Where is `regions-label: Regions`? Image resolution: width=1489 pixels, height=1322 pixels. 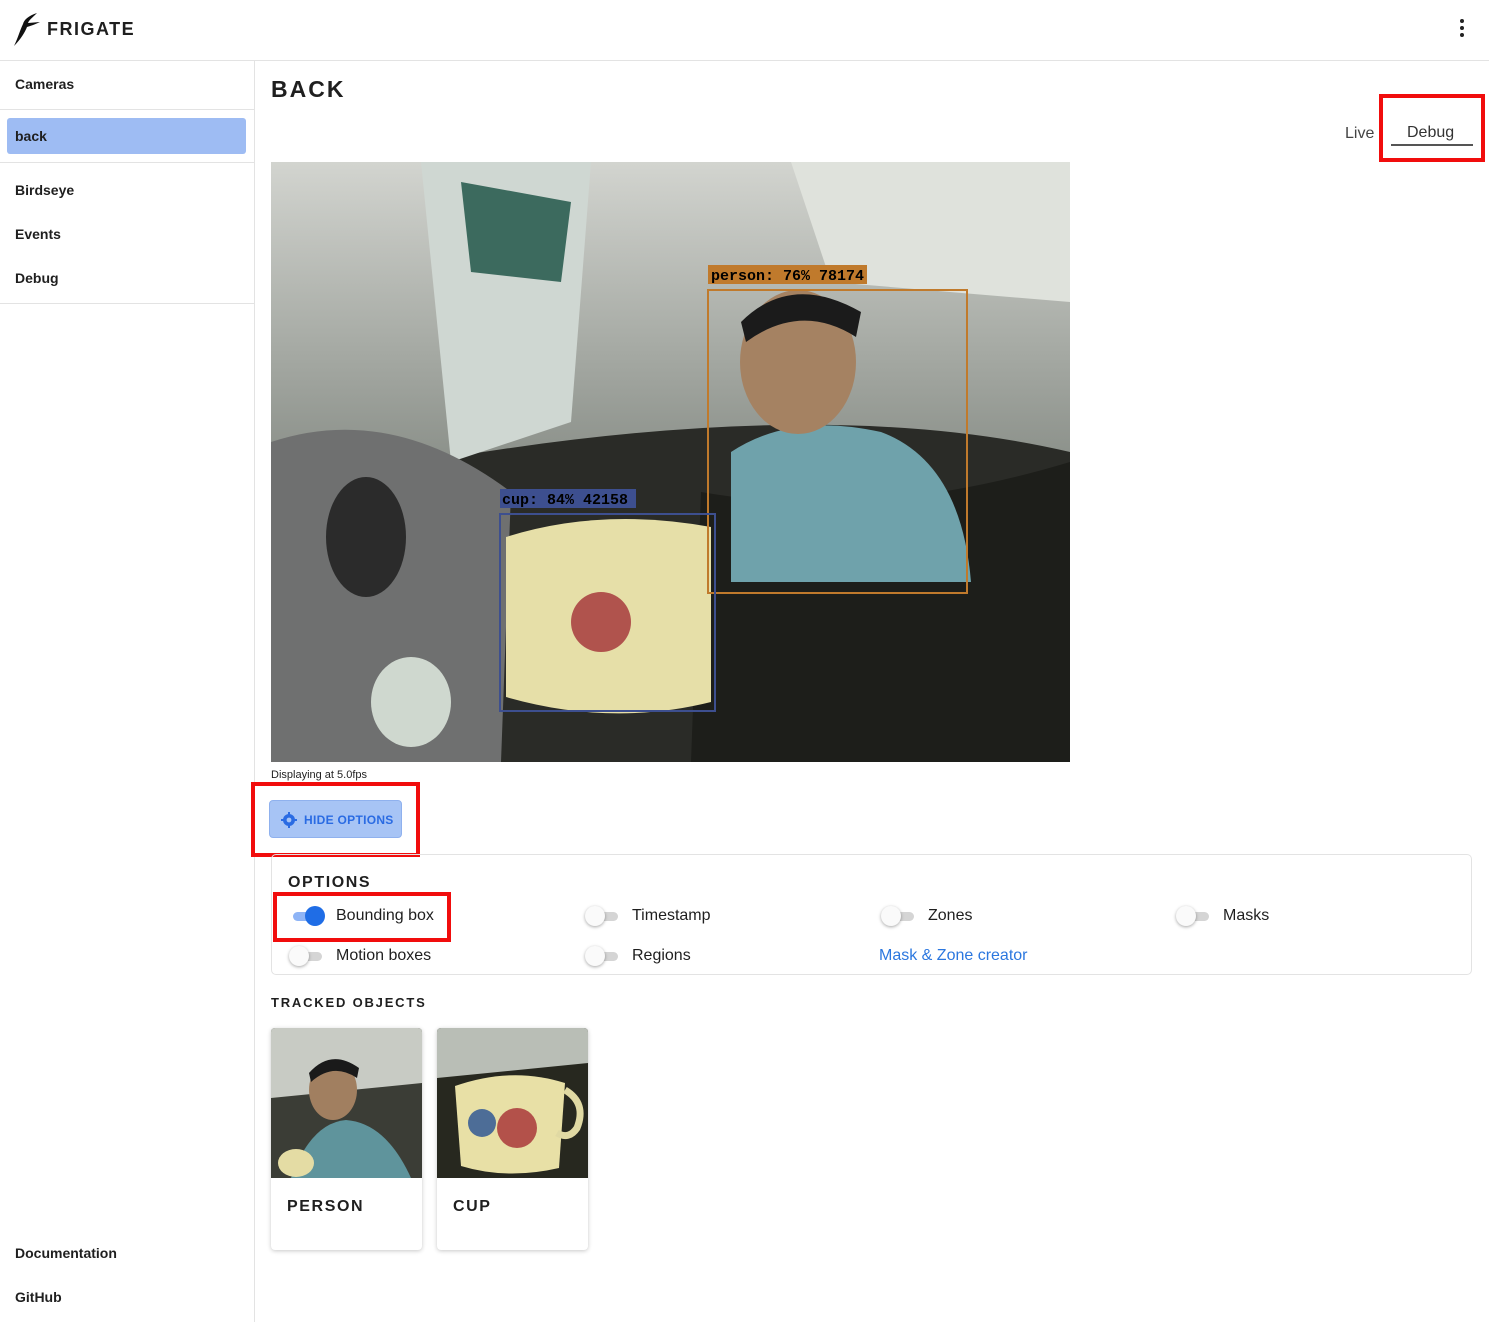 regions-label: Regions is located at coordinates (661, 955).